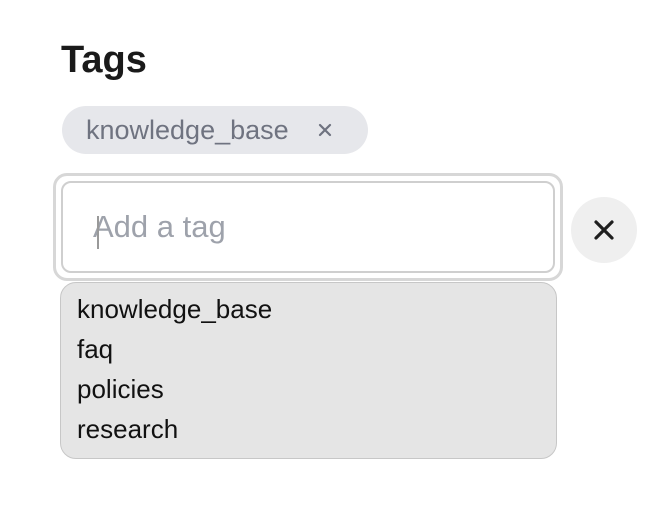 The width and height of the screenshot is (670, 512). I want to click on clear-input-button, so click(604, 230).